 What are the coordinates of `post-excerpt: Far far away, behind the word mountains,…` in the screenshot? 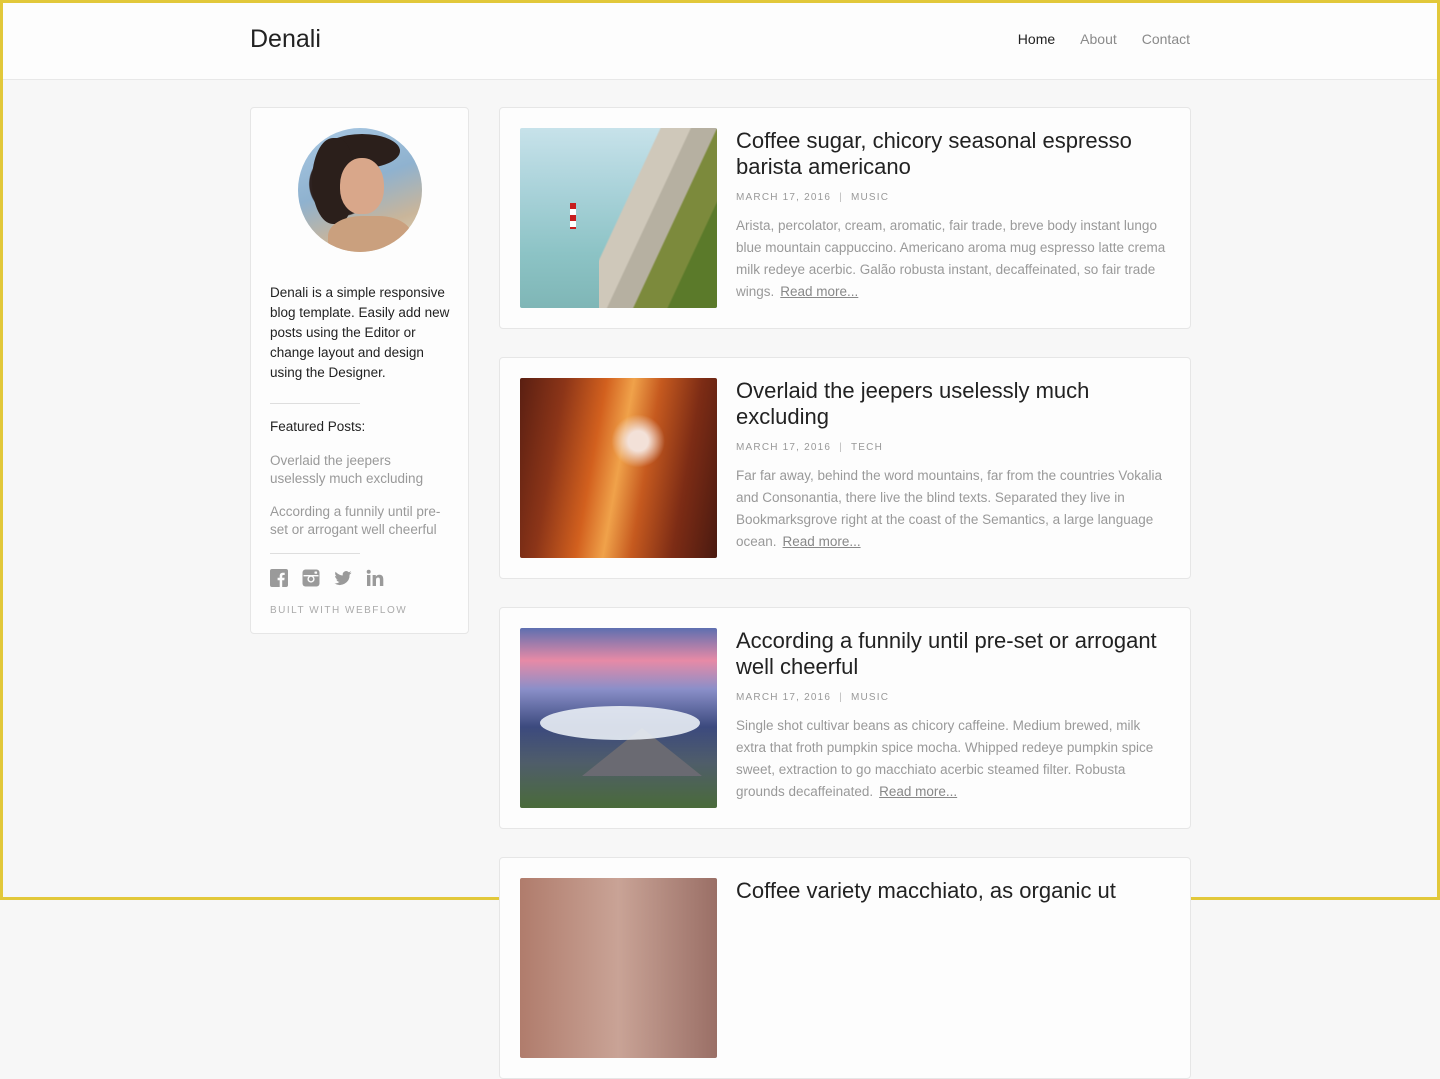 It's located at (954, 509).